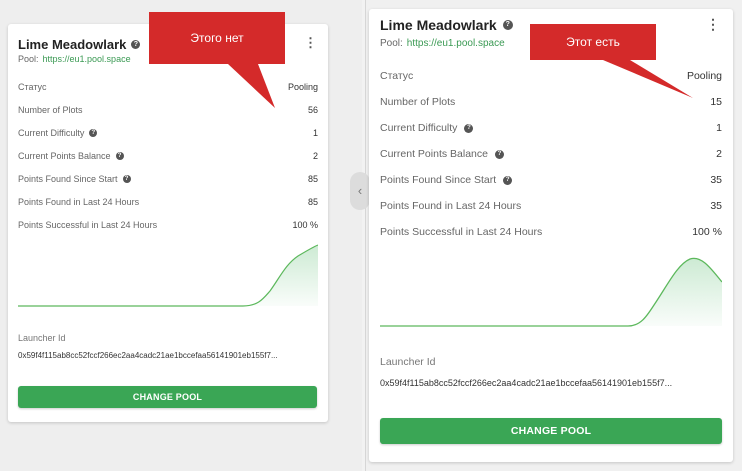 The height and width of the screenshot is (471, 742). What do you see at coordinates (251, 86) in the screenshot?
I see `annotation-arrow-left` at bounding box center [251, 86].